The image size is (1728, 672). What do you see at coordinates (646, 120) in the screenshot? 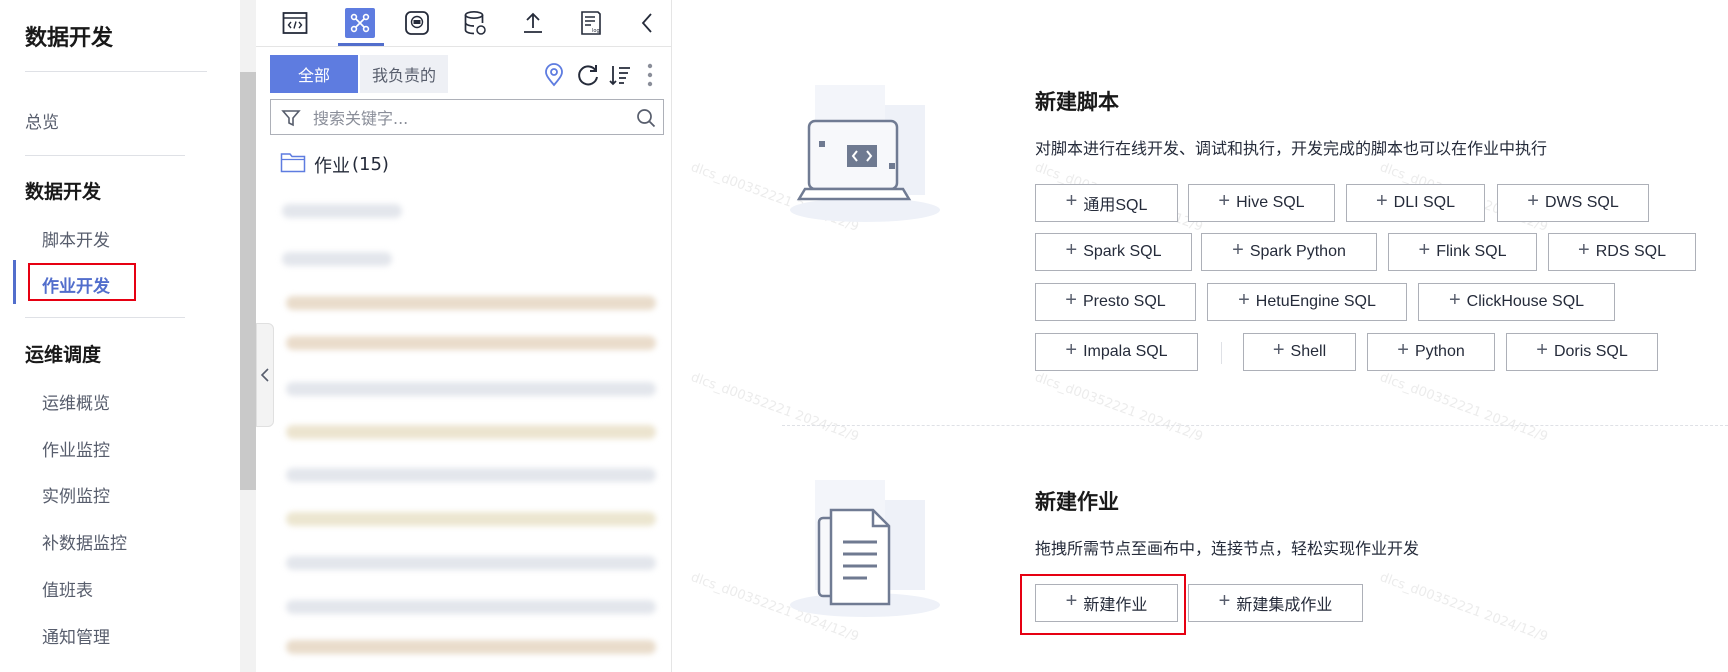
I see `search-icon` at bounding box center [646, 120].